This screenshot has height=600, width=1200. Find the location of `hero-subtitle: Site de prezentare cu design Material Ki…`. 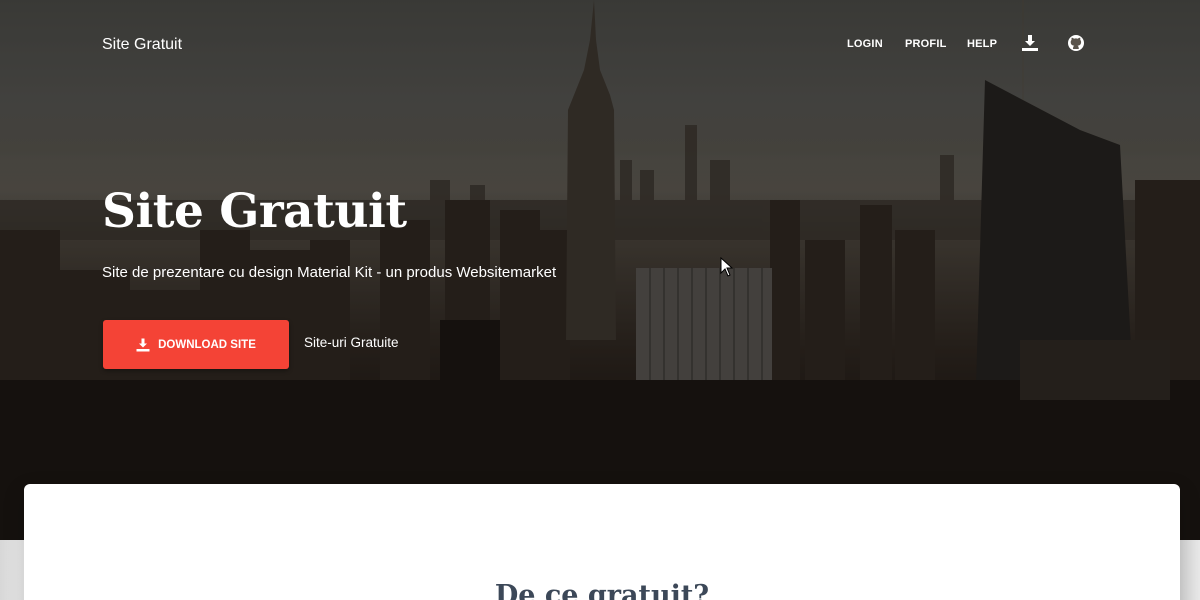

hero-subtitle: Site de prezentare cu design Material Ki… is located at coordinates (329, 272).